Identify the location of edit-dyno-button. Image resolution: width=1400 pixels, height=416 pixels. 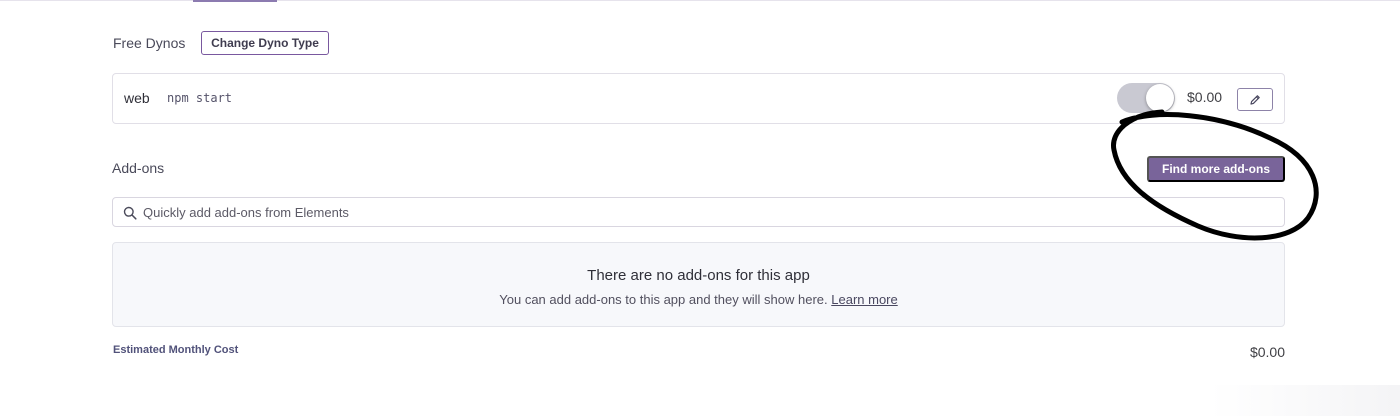
(1255, 99).